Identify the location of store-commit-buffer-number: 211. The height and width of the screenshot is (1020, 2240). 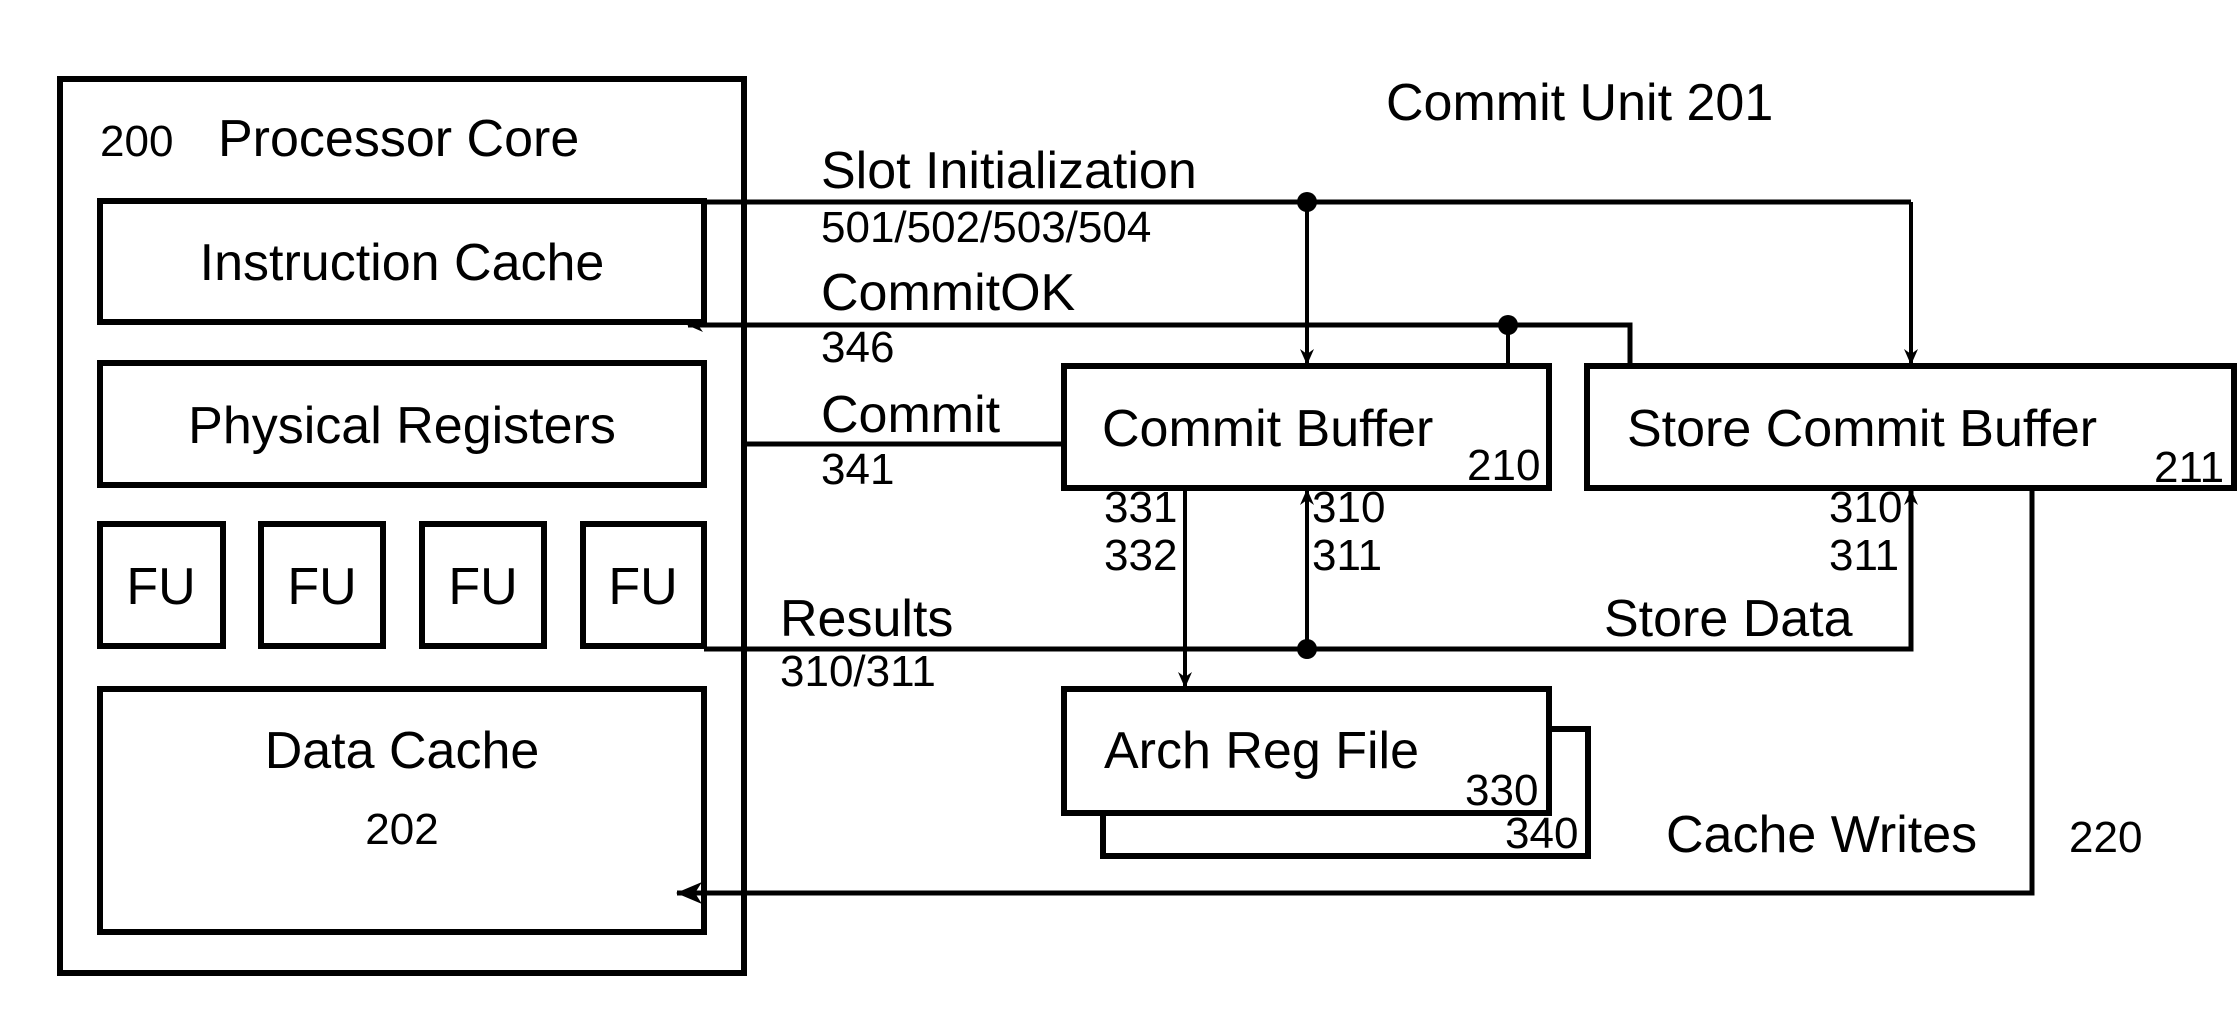
(2189, 467).